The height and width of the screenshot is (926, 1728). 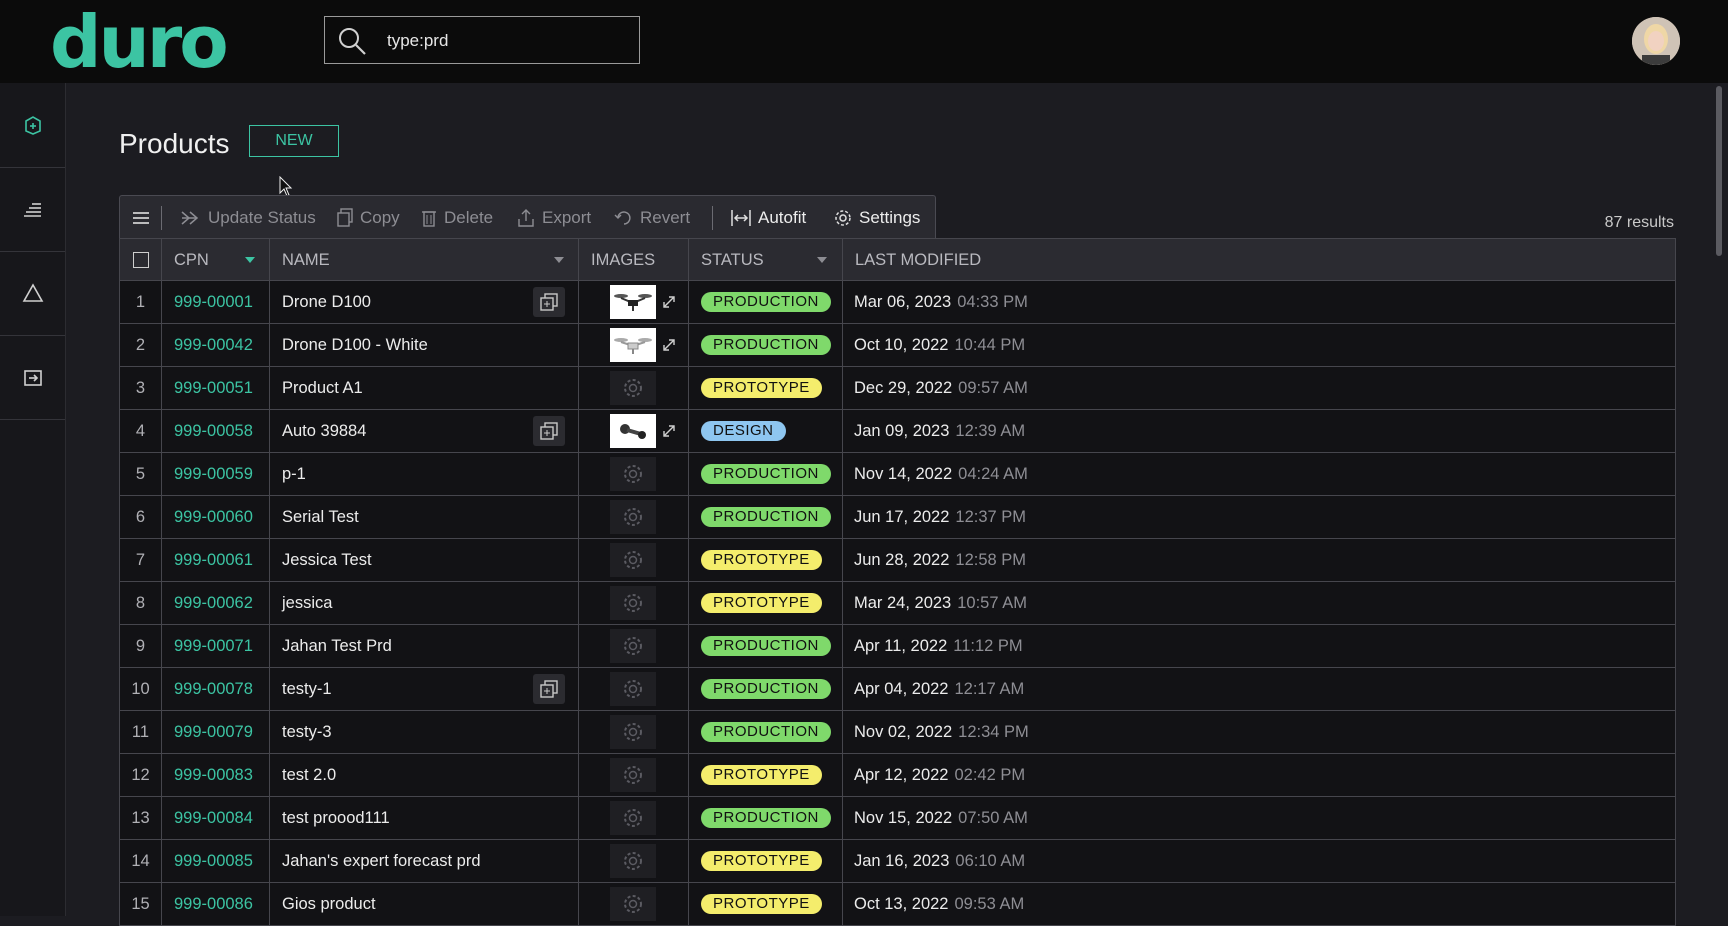 What do you see at coordinates (219, 388) in the screenshot?
I see `cpn-link: 999-00051` at bounding box center [219, 388].